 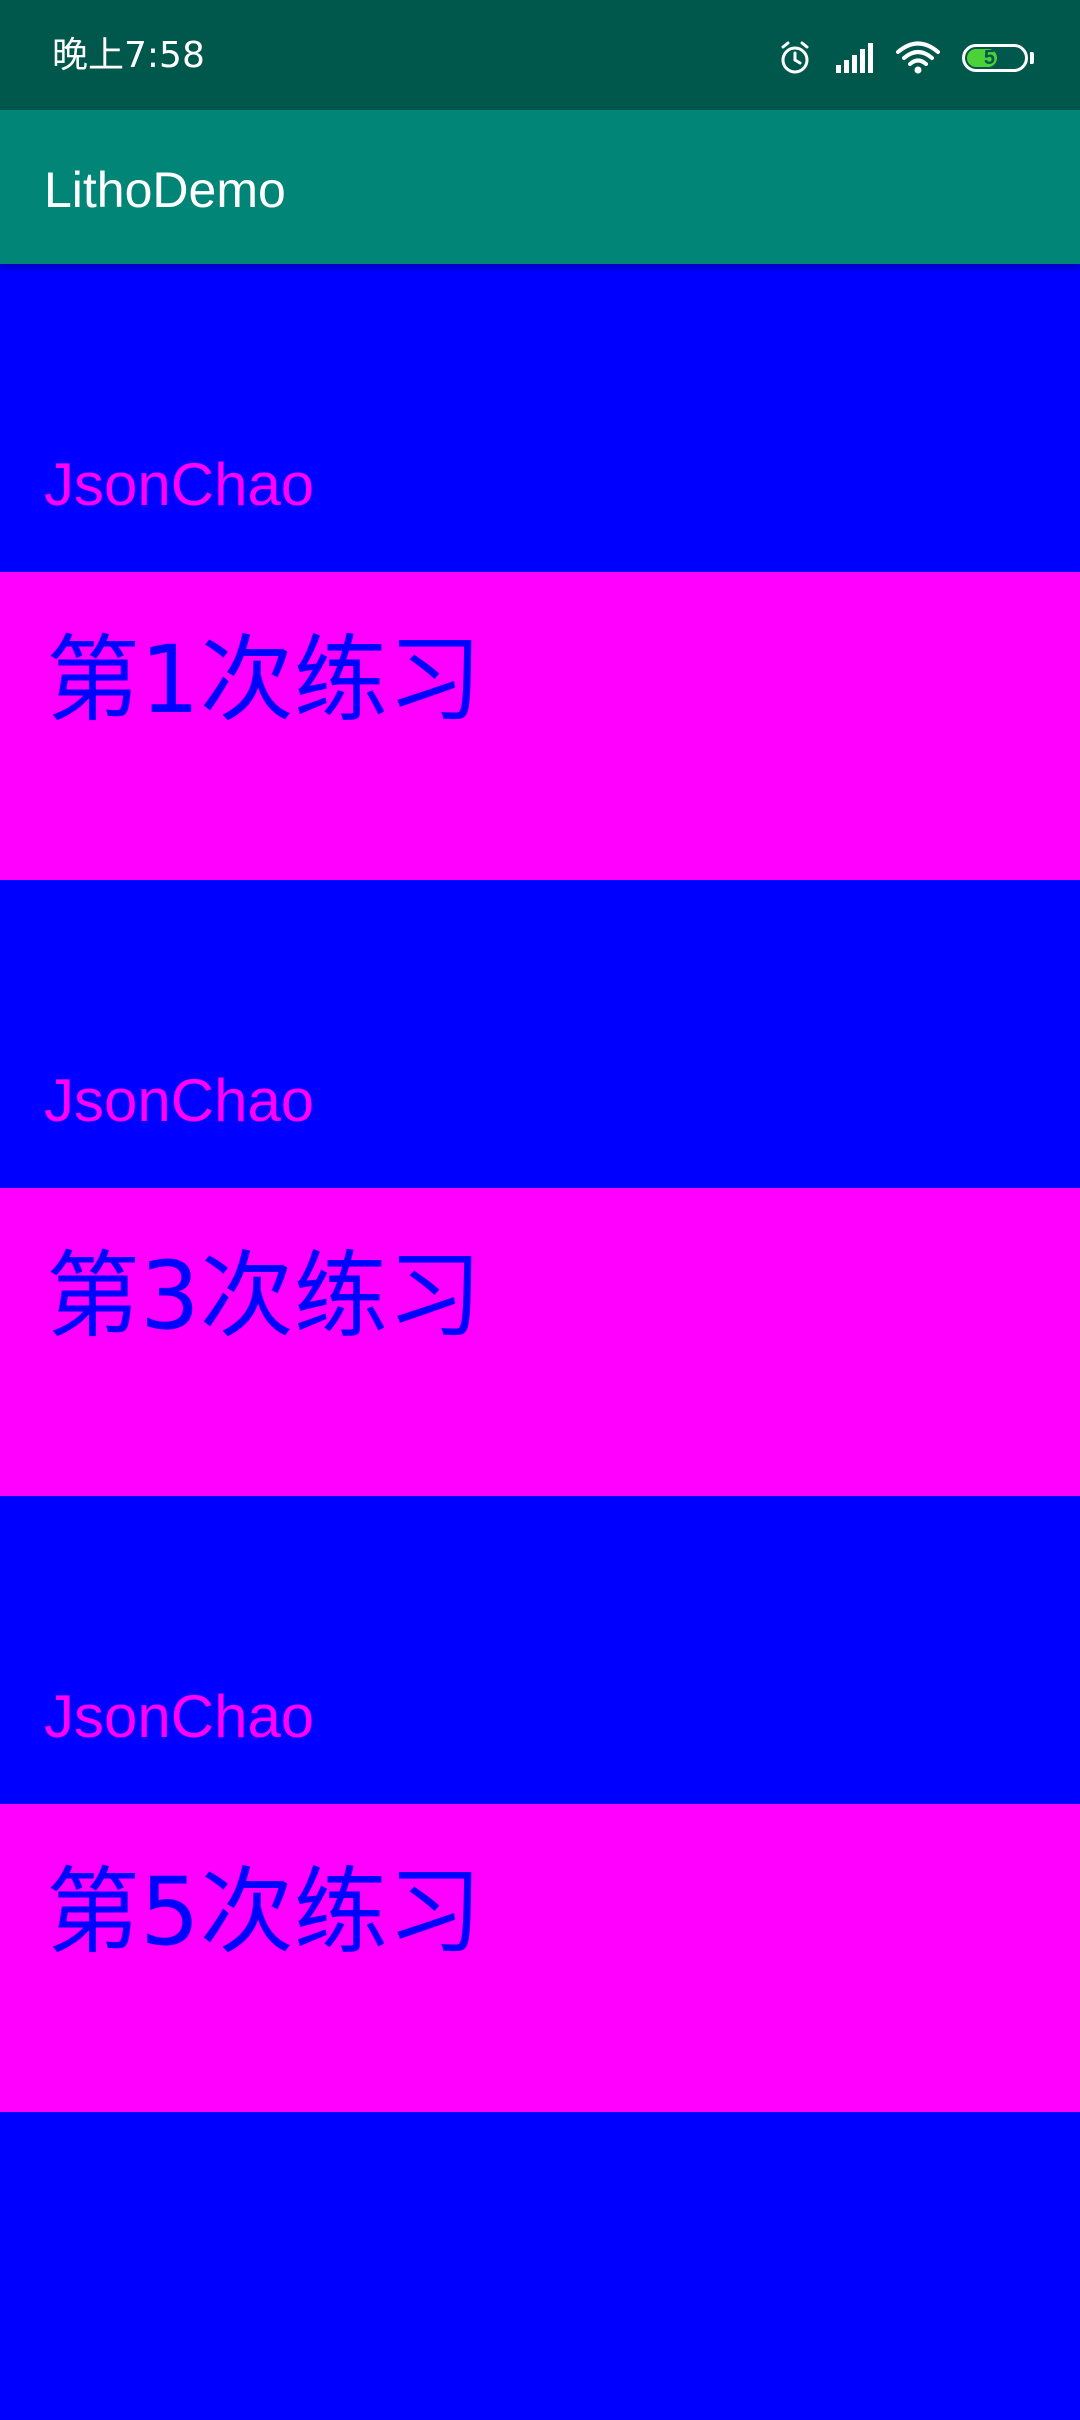 What do you see at coordinates (264, 680) in the screenshot?
I see `practice-text: 第1次练习` at bounding box center [264, 680].